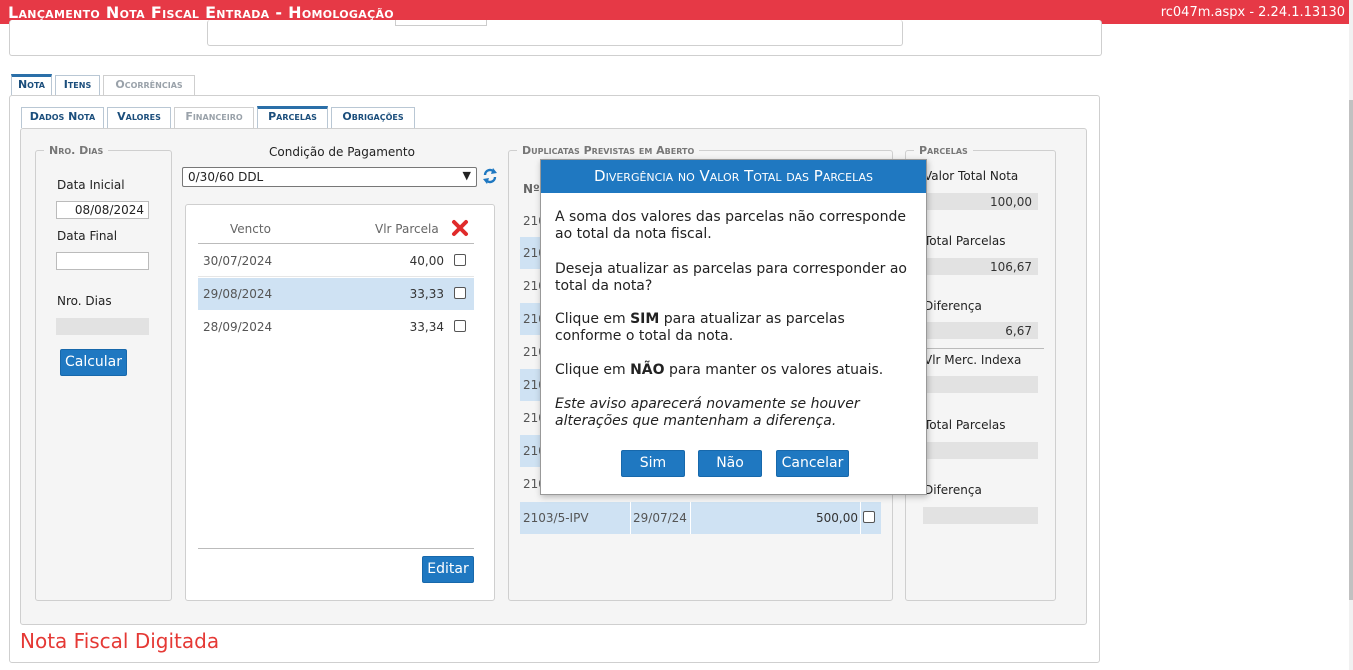  What do you see at coordinates (407, 229) in the screenshot?
I see `vlr-parcela-header: Vlr Parcela` at bounding box center [407, 229].